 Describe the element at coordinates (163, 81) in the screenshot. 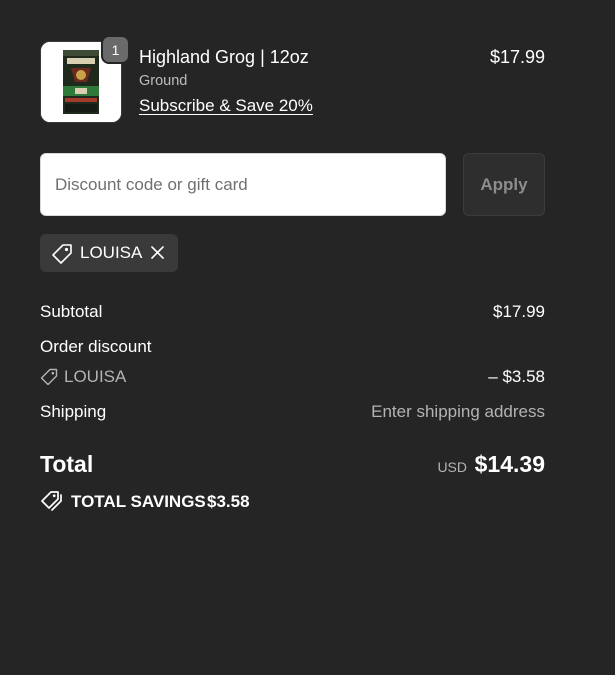

I see `product-variant: Ground` at that location.